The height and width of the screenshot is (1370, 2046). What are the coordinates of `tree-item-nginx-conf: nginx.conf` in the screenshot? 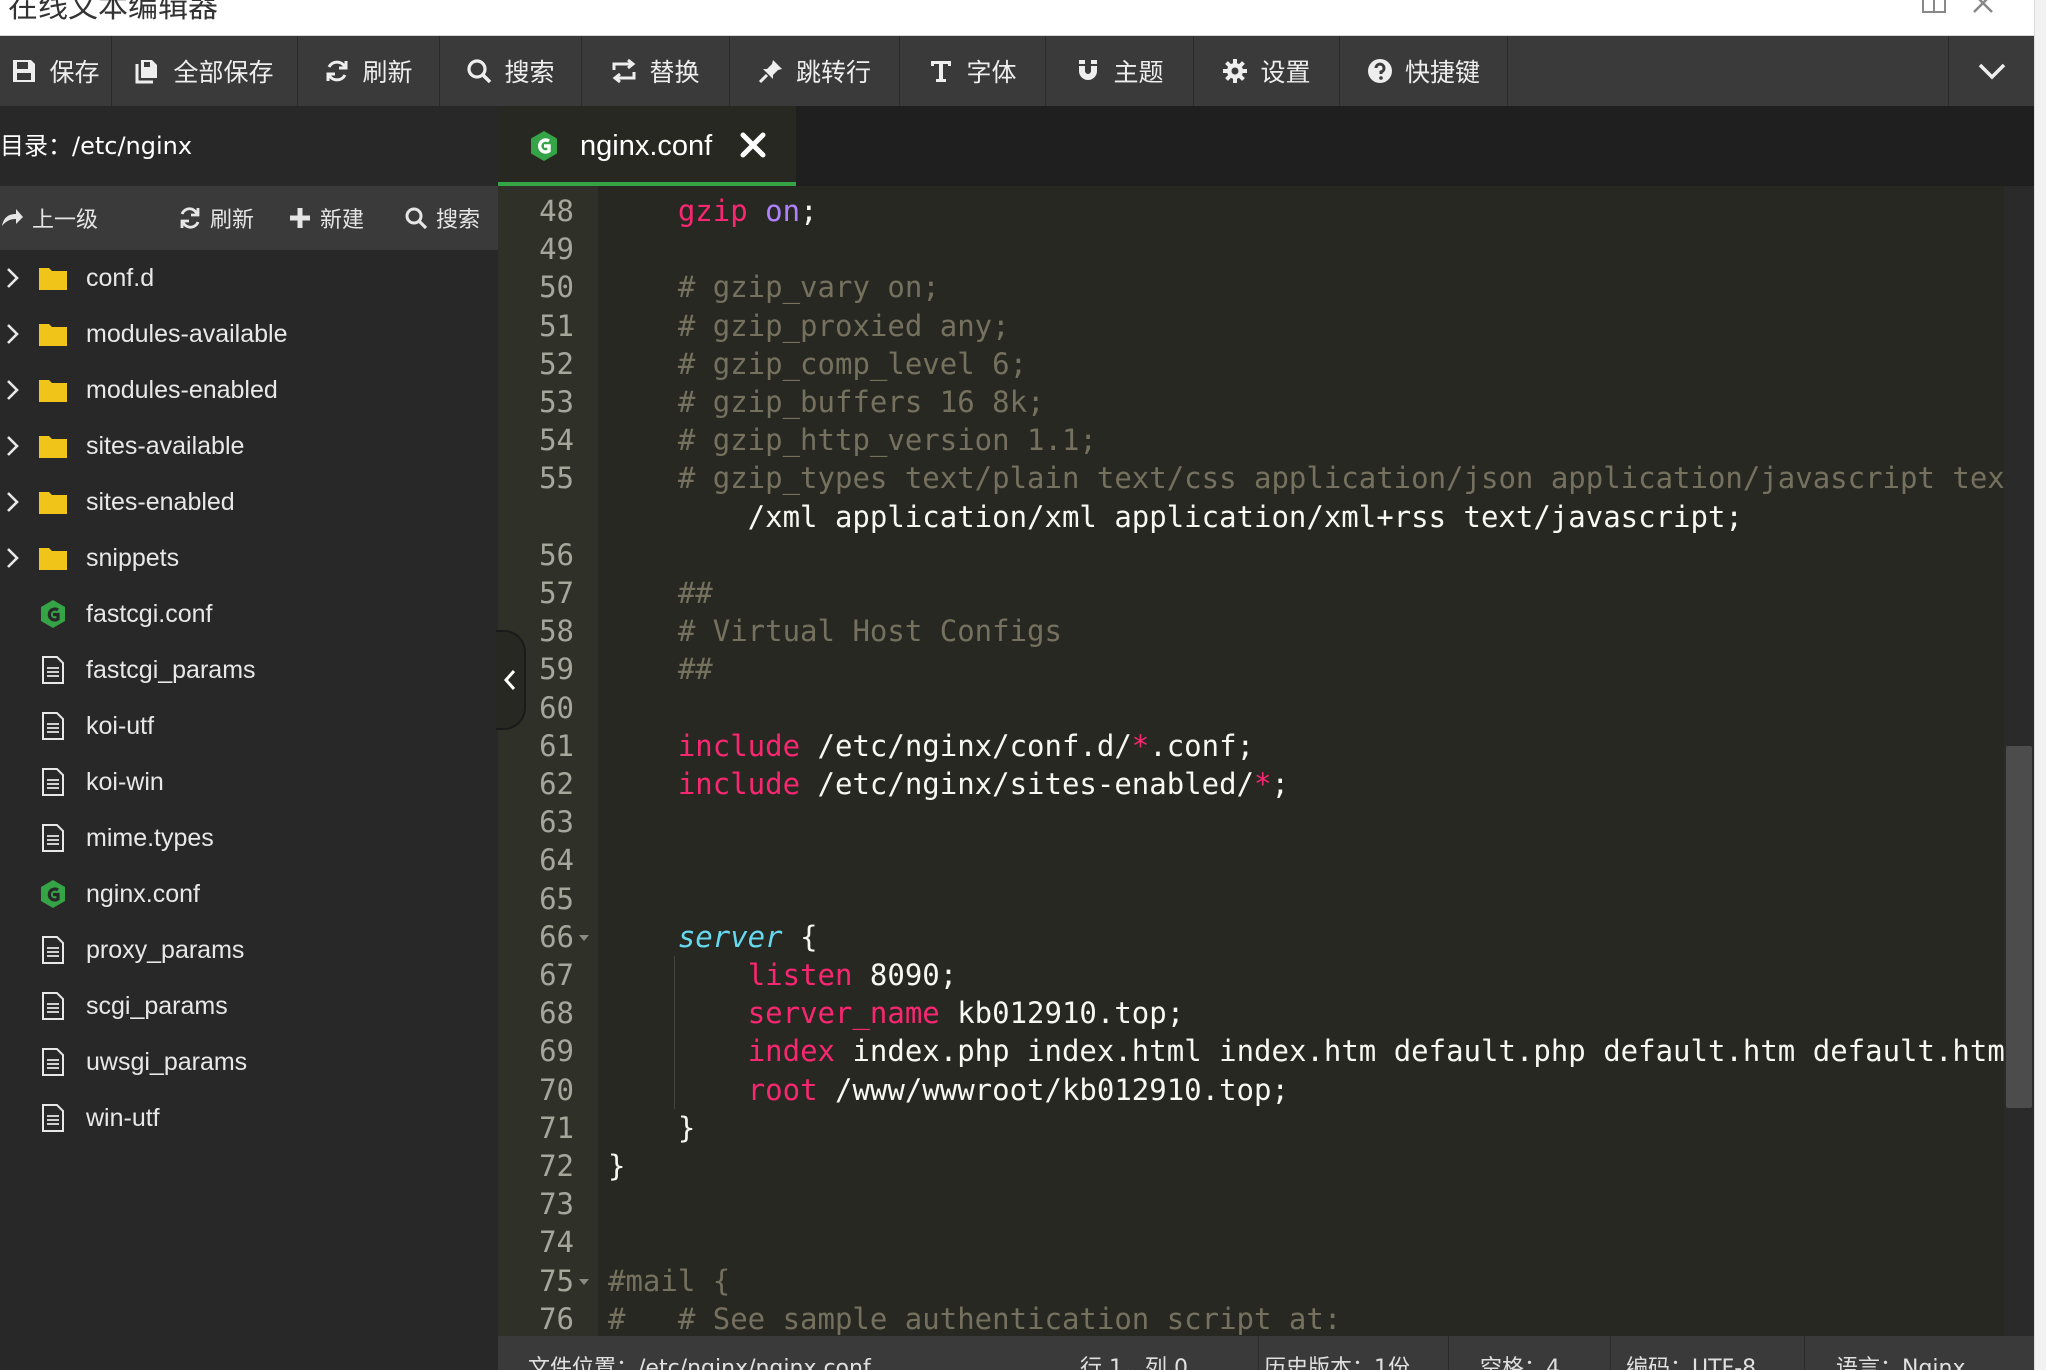 It's located at (249, 894).